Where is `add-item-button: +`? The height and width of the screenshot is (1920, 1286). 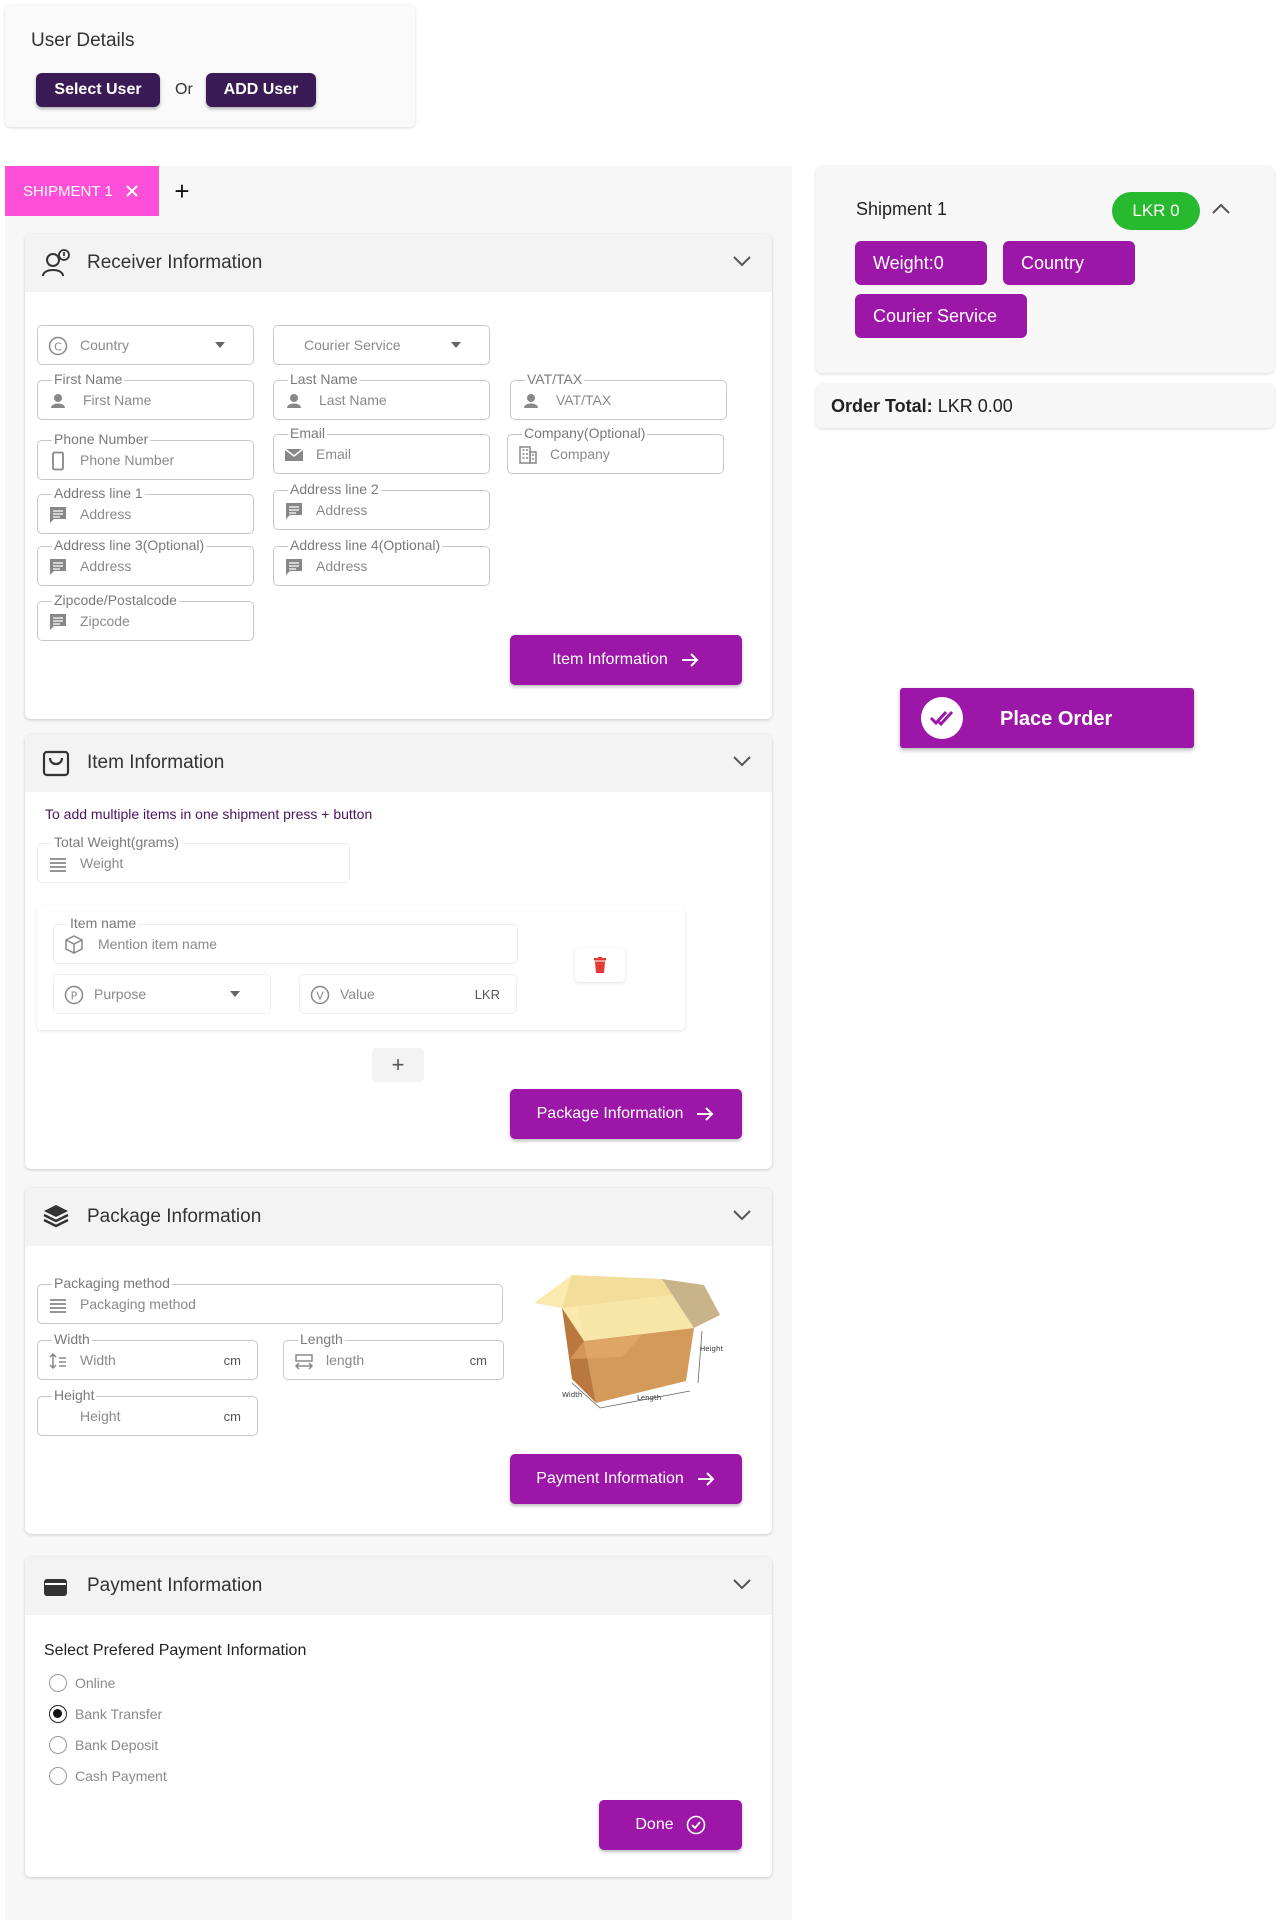
add-item-button: + is located at coordinates (398, 1065).